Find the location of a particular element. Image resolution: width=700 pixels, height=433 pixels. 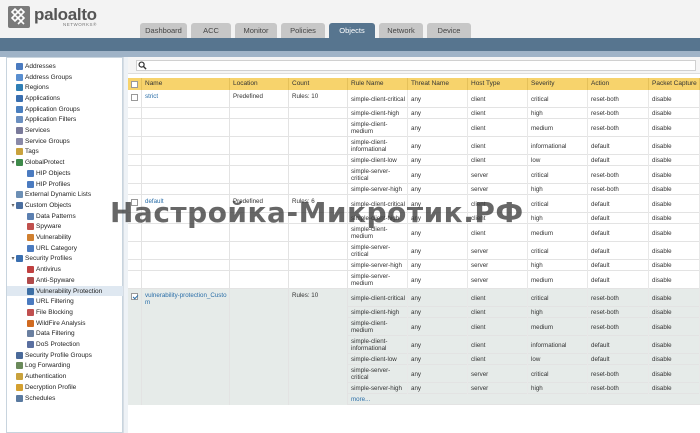

cell-severity: informational is located at coordinates (558, 146).